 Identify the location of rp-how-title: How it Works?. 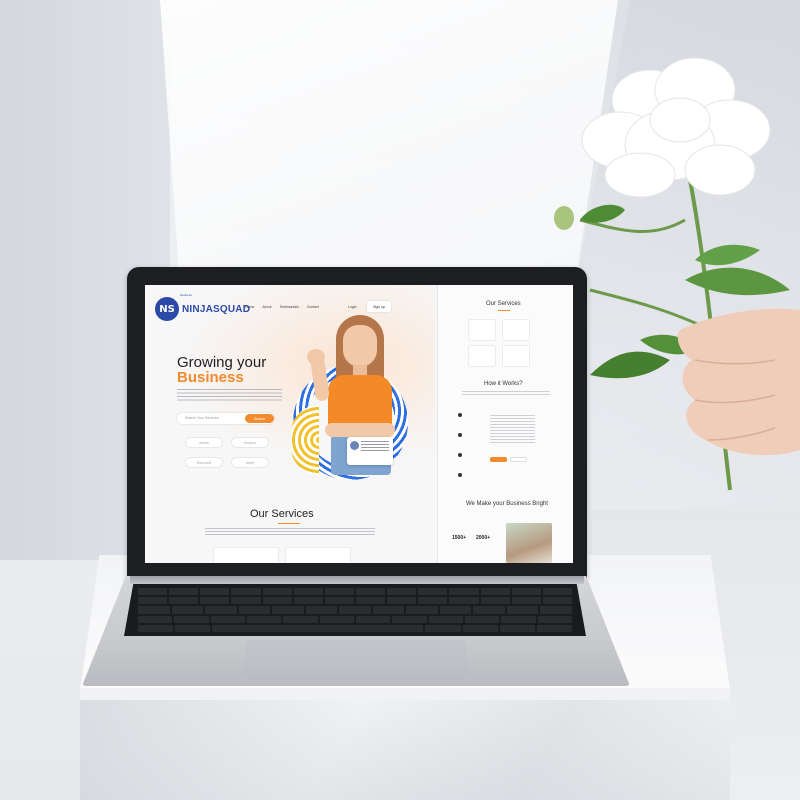
(503, 384).